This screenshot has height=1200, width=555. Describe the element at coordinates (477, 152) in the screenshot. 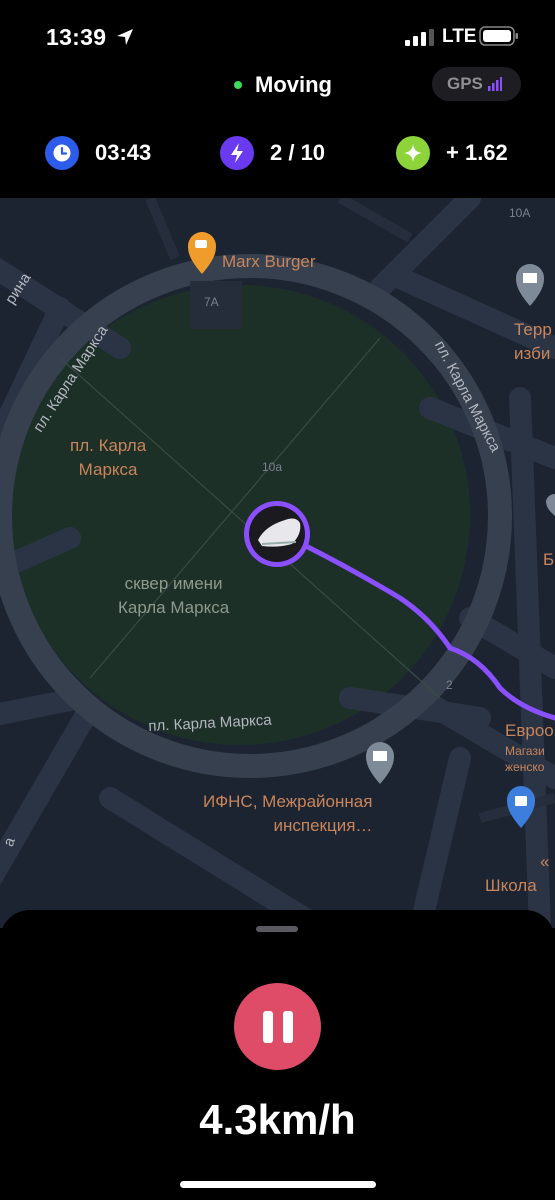

I see `earnings-value: + 1.62` at that location.